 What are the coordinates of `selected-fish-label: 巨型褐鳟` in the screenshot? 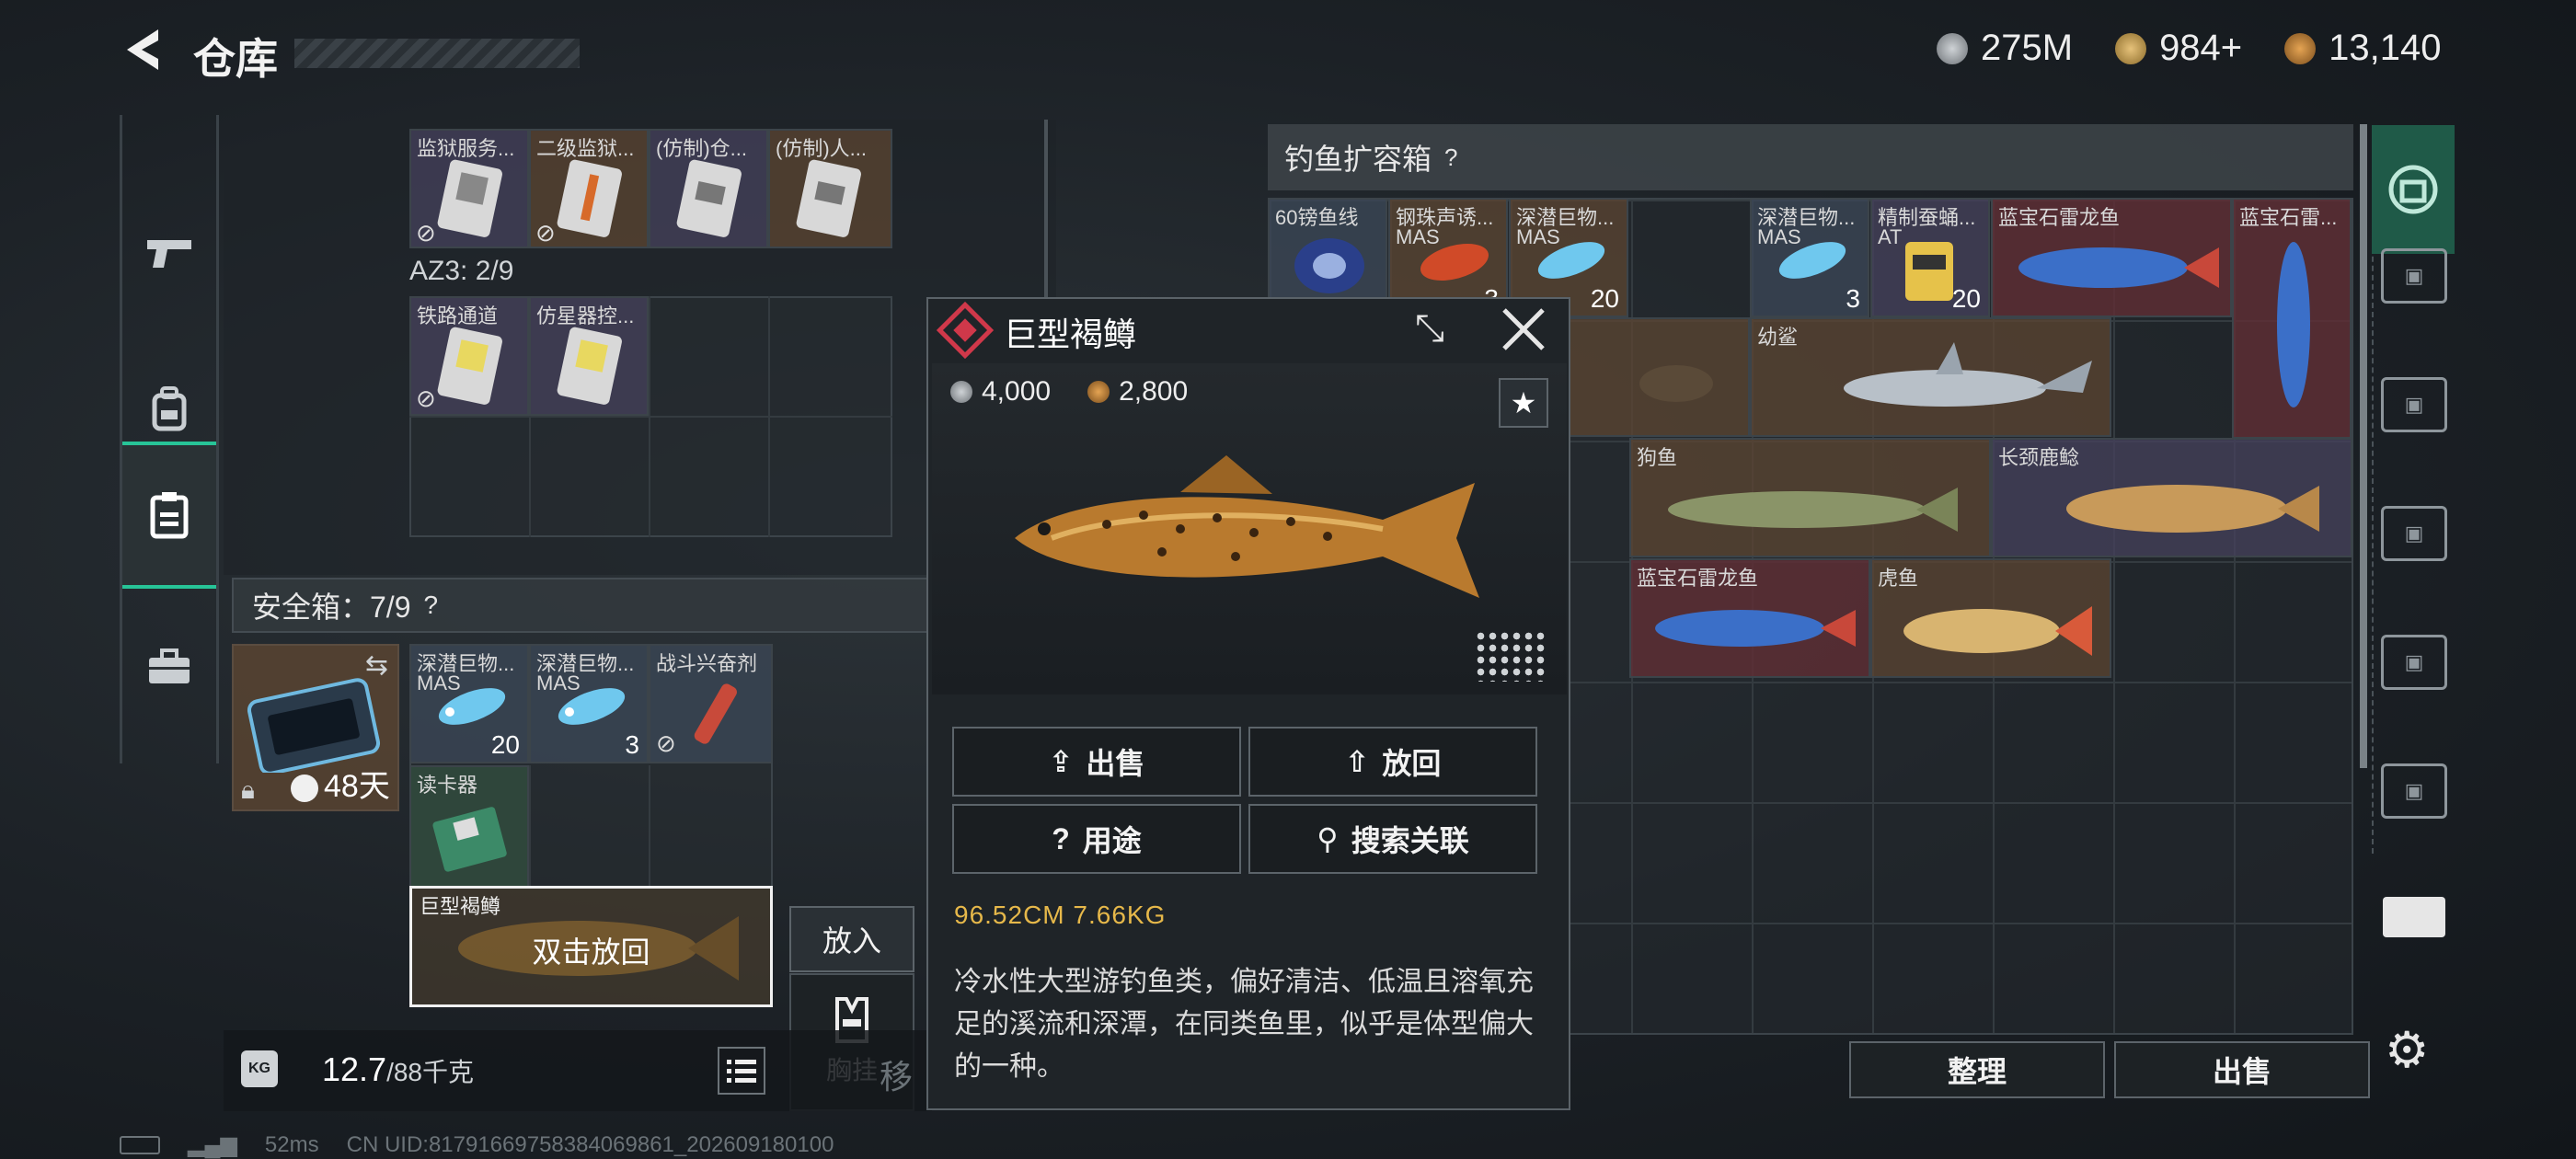 It's located at (460, 906).